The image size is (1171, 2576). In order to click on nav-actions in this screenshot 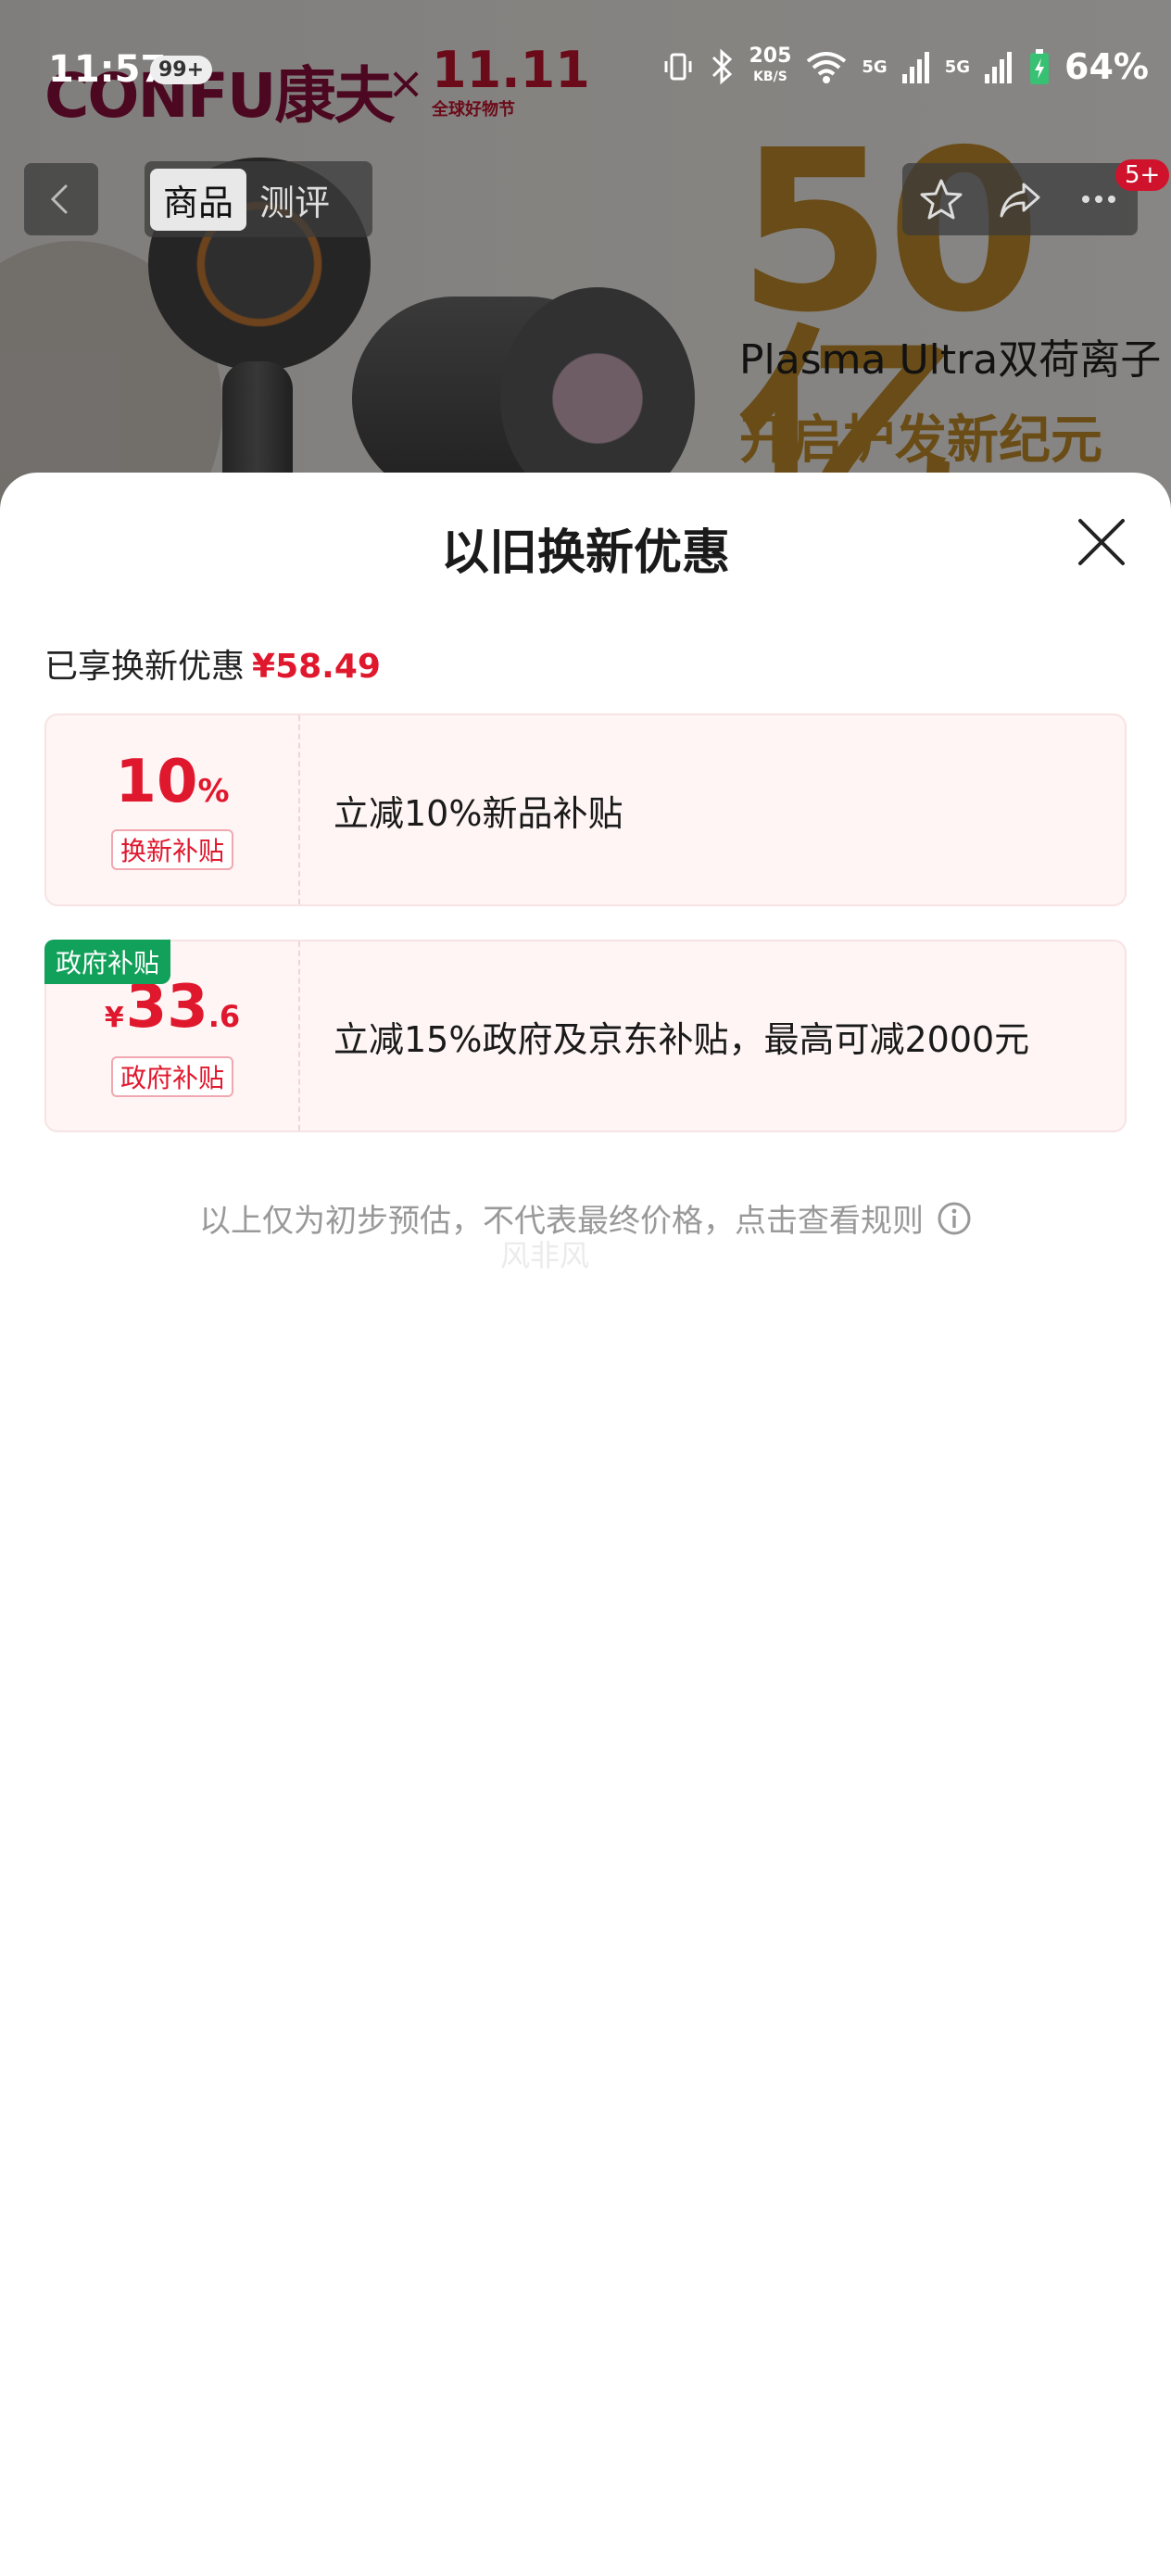, I will do `click(1020, 199)`.